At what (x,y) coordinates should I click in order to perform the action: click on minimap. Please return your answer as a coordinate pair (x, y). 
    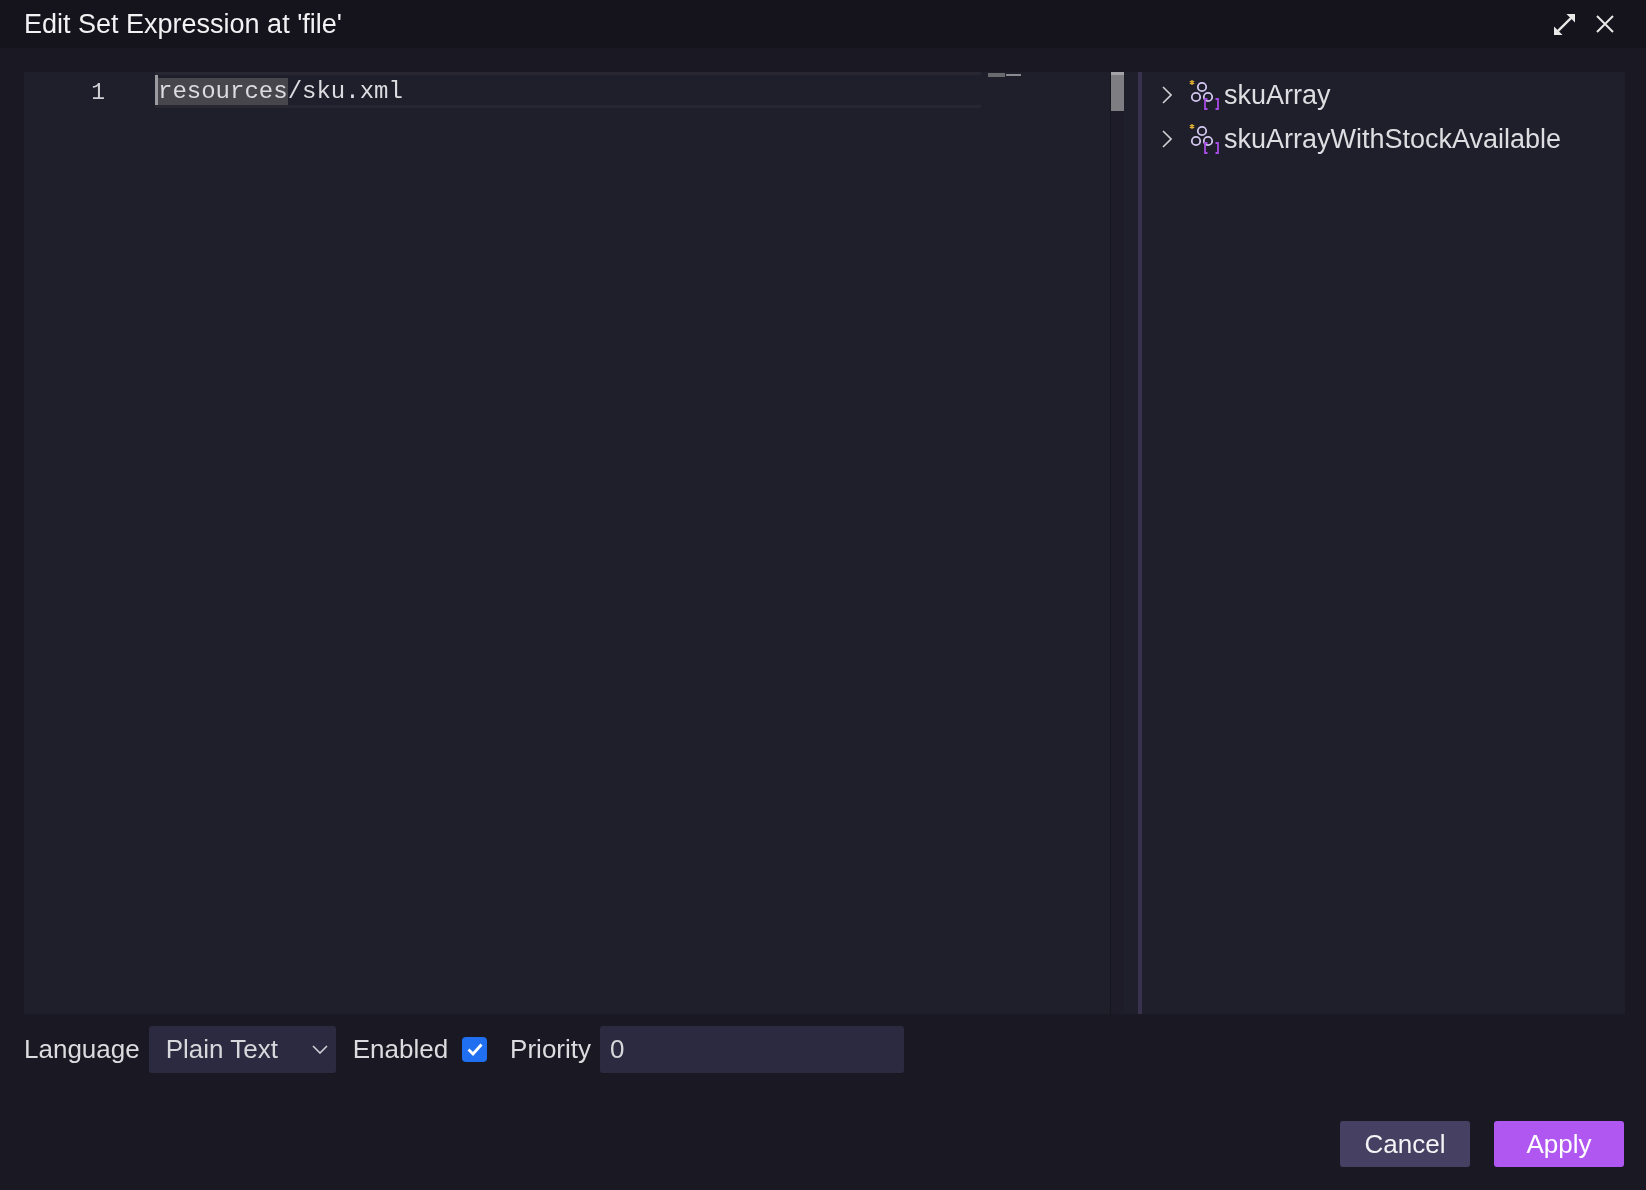
    Looking at the image, I should click on (1004, 75).